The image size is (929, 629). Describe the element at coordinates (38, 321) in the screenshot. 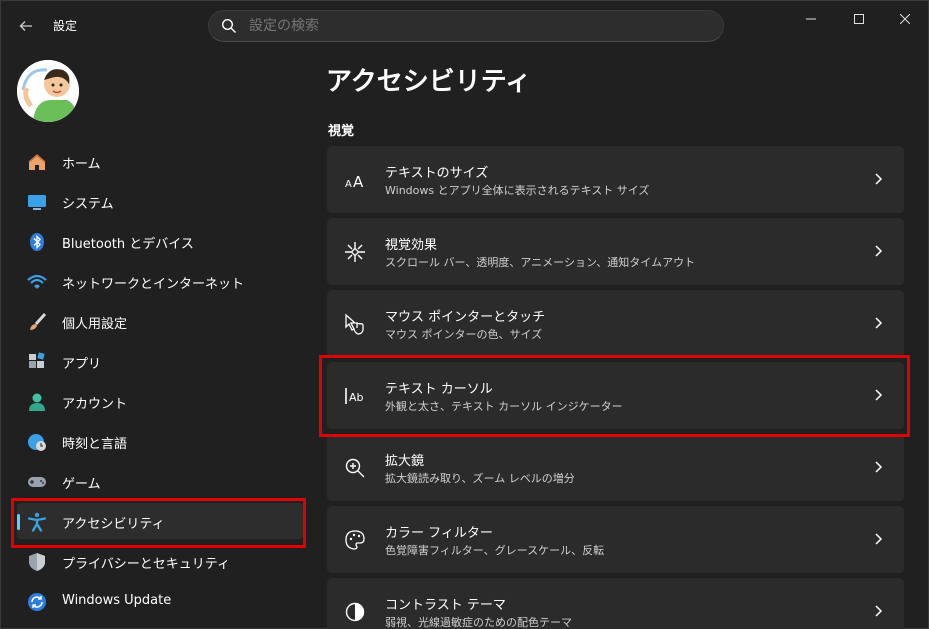

I see `brush-icon` at that location.